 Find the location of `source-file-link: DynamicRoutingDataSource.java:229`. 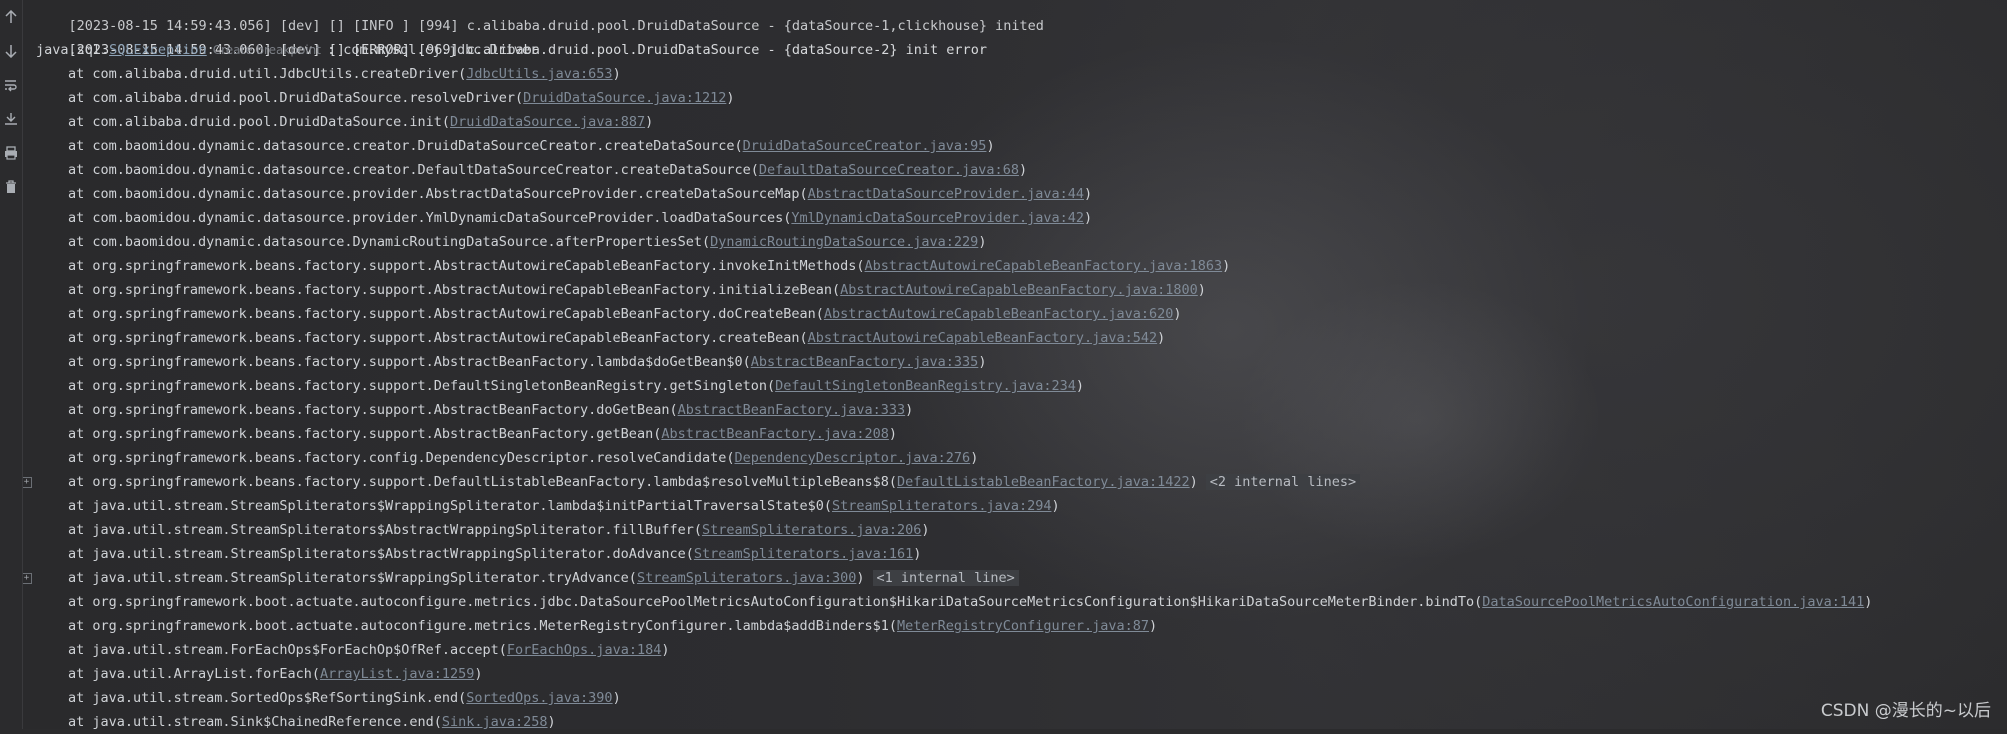

source-file-link: DynamicRoutingDataSource.java:229 is located at coordinates (844, 242).